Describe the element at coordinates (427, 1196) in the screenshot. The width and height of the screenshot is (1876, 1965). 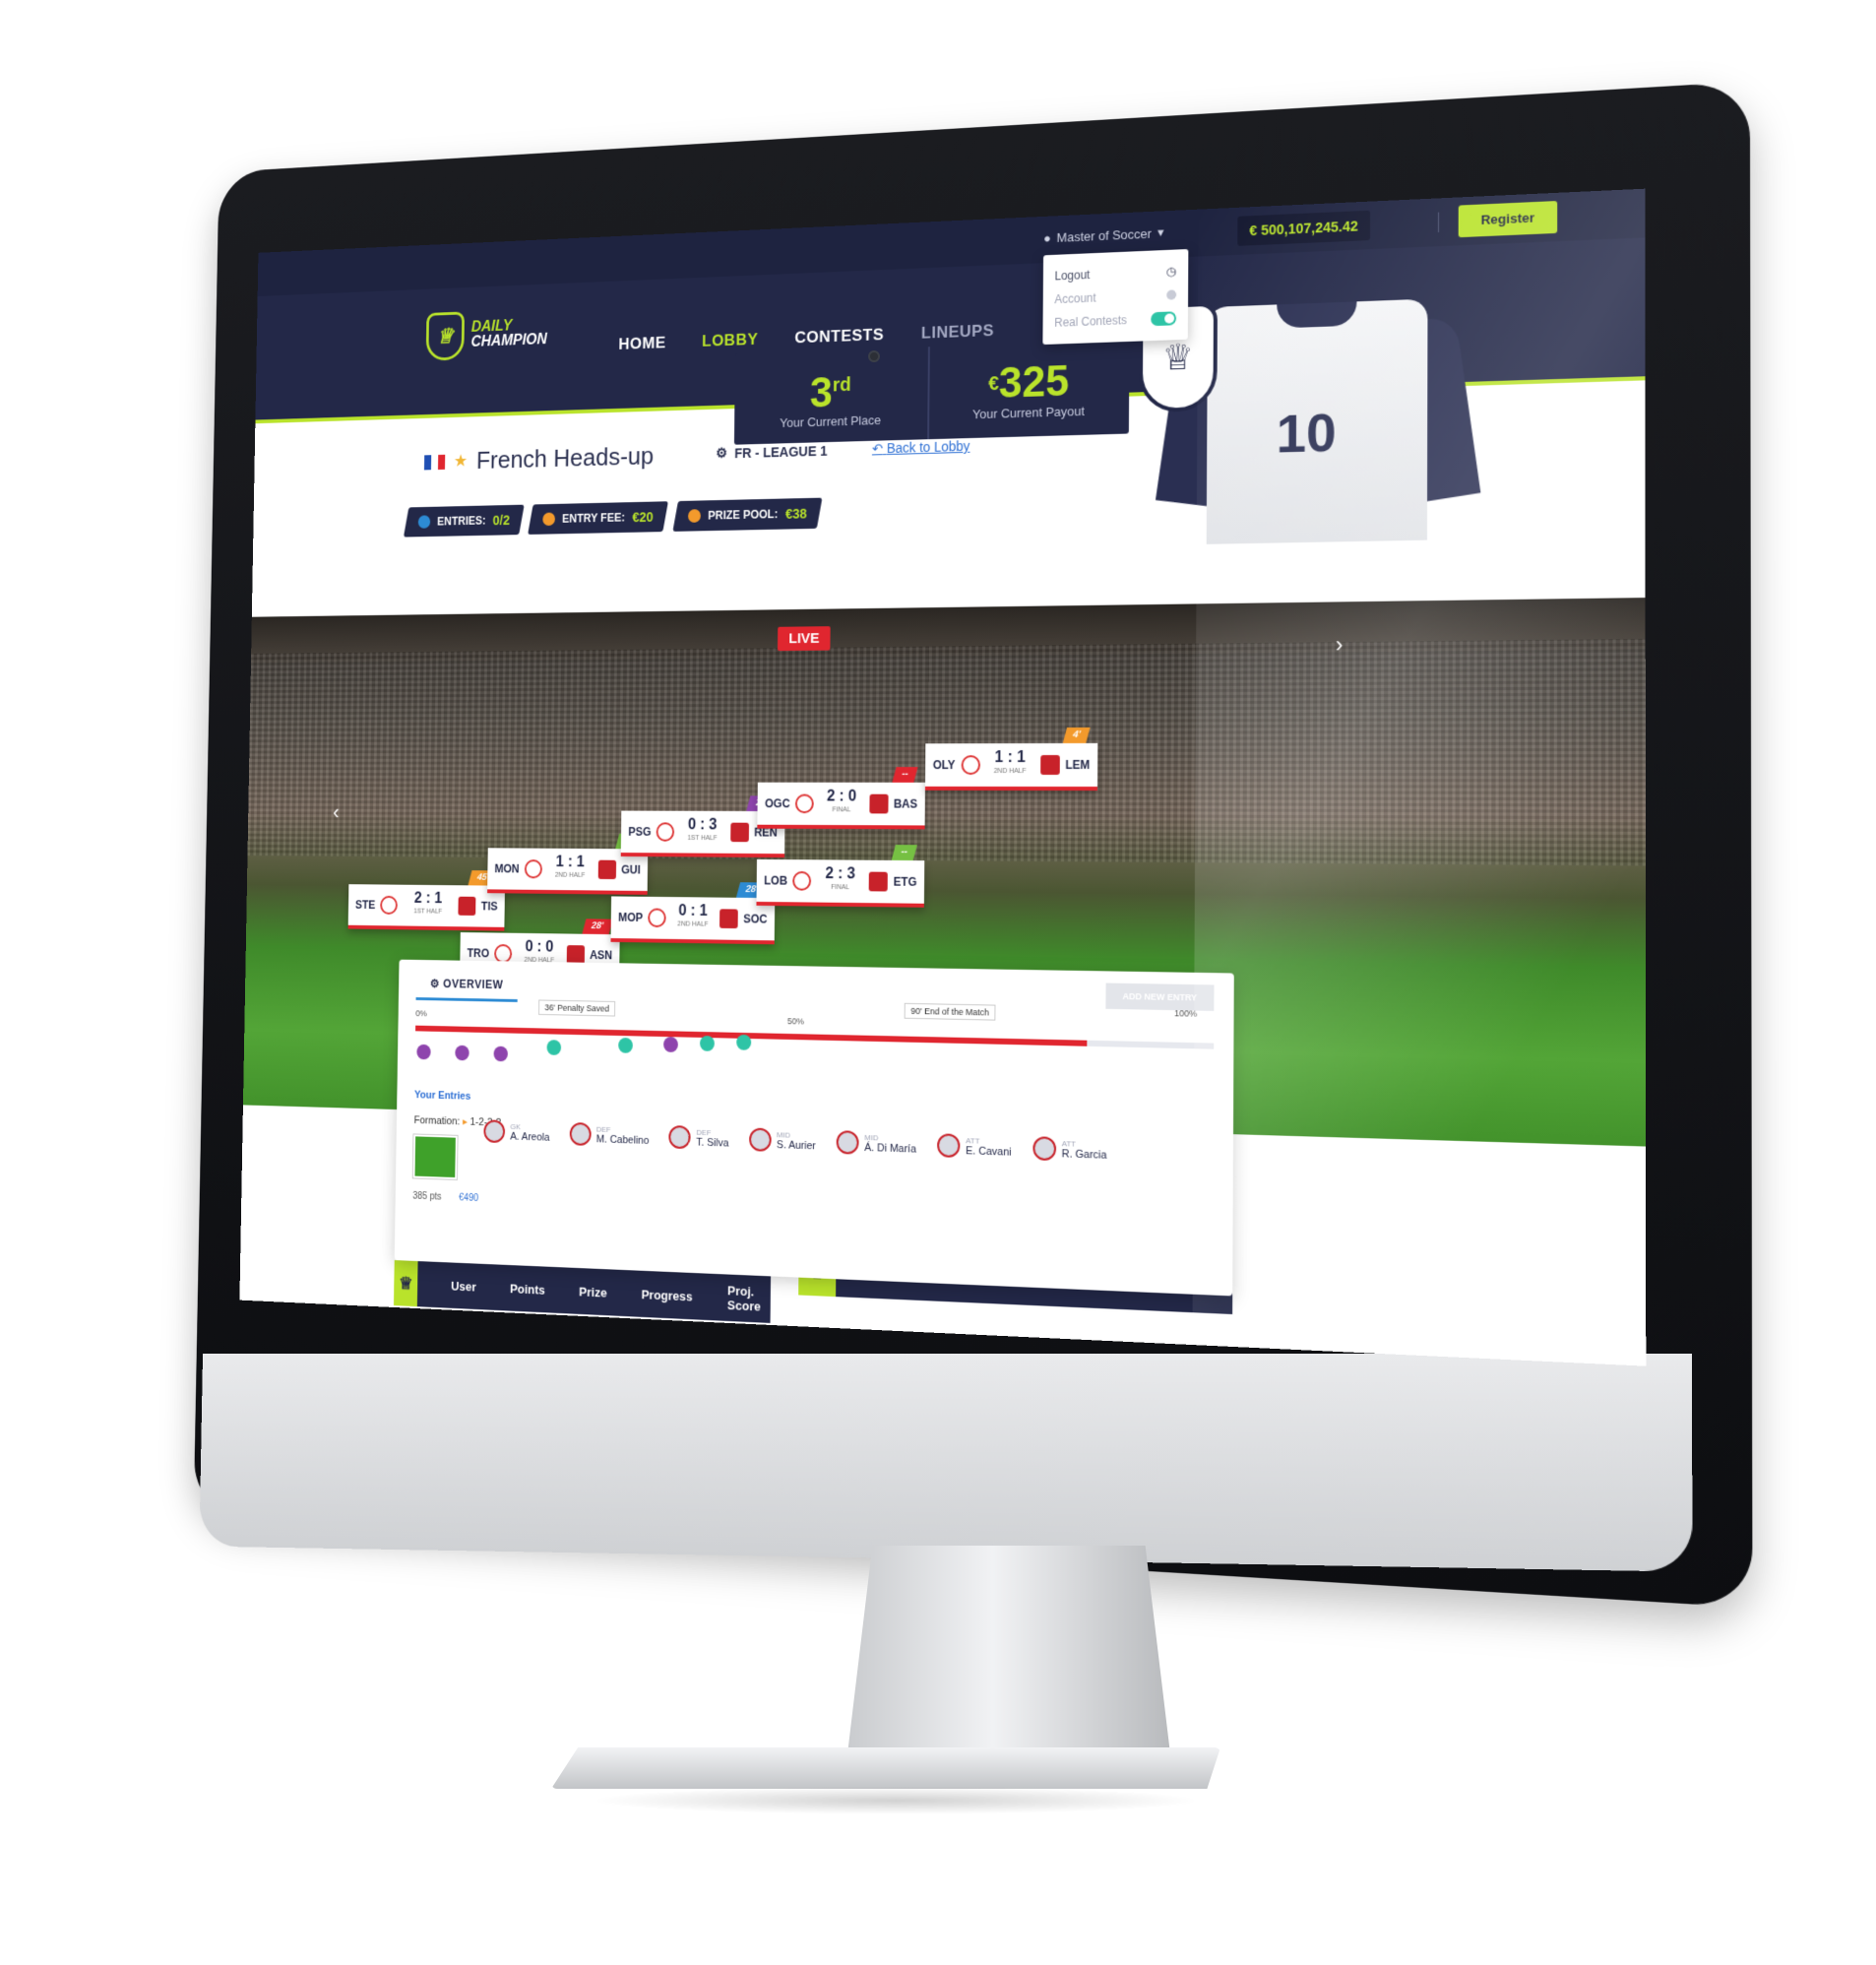
I see `entry-points: 385 pts` at that location.